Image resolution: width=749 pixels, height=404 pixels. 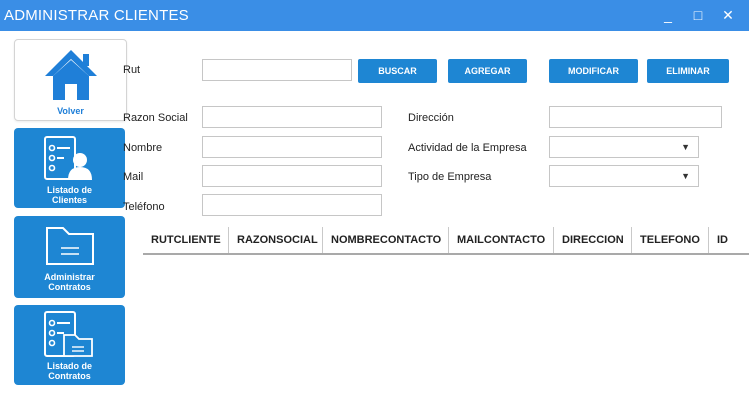 I want to click on direccion-input, so click(x=635, y=117).